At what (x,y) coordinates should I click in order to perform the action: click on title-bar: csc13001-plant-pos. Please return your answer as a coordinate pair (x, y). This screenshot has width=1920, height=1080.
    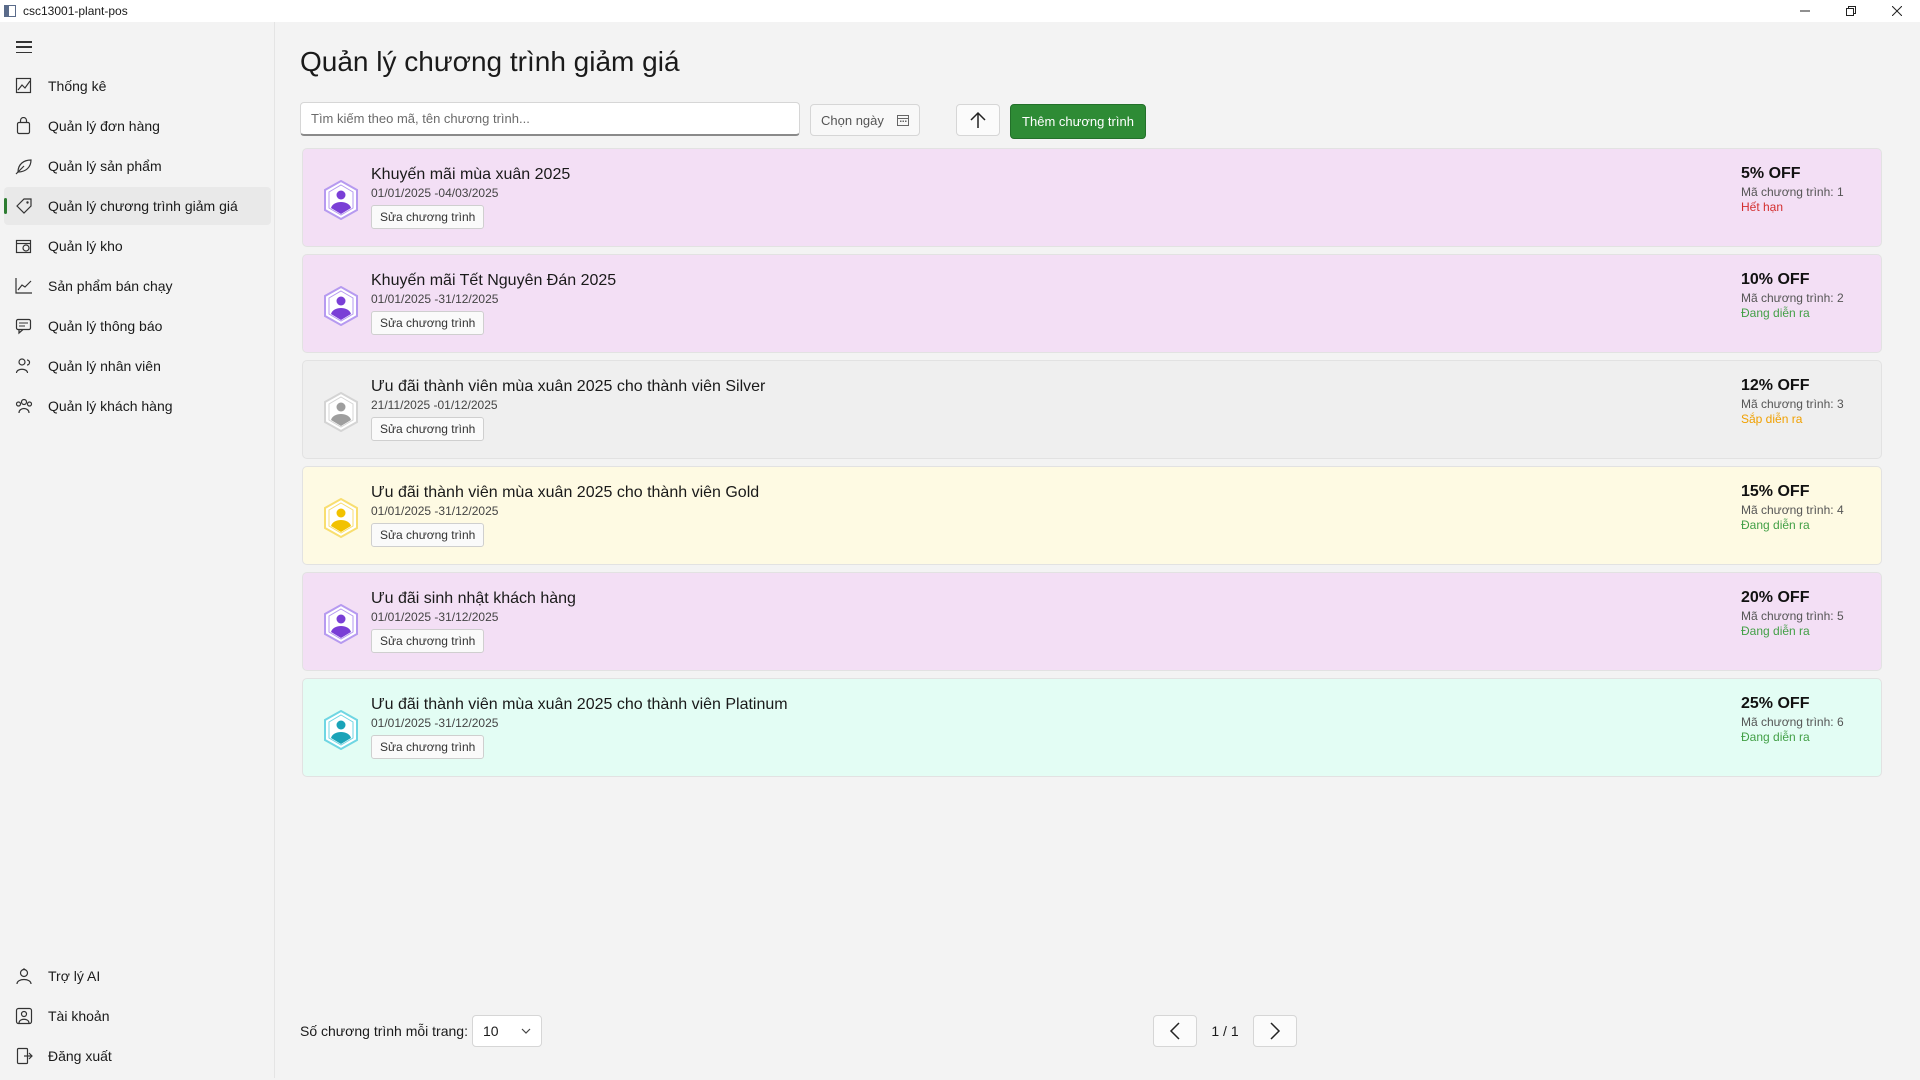
    Looking at the image, I should click on (960, 11).